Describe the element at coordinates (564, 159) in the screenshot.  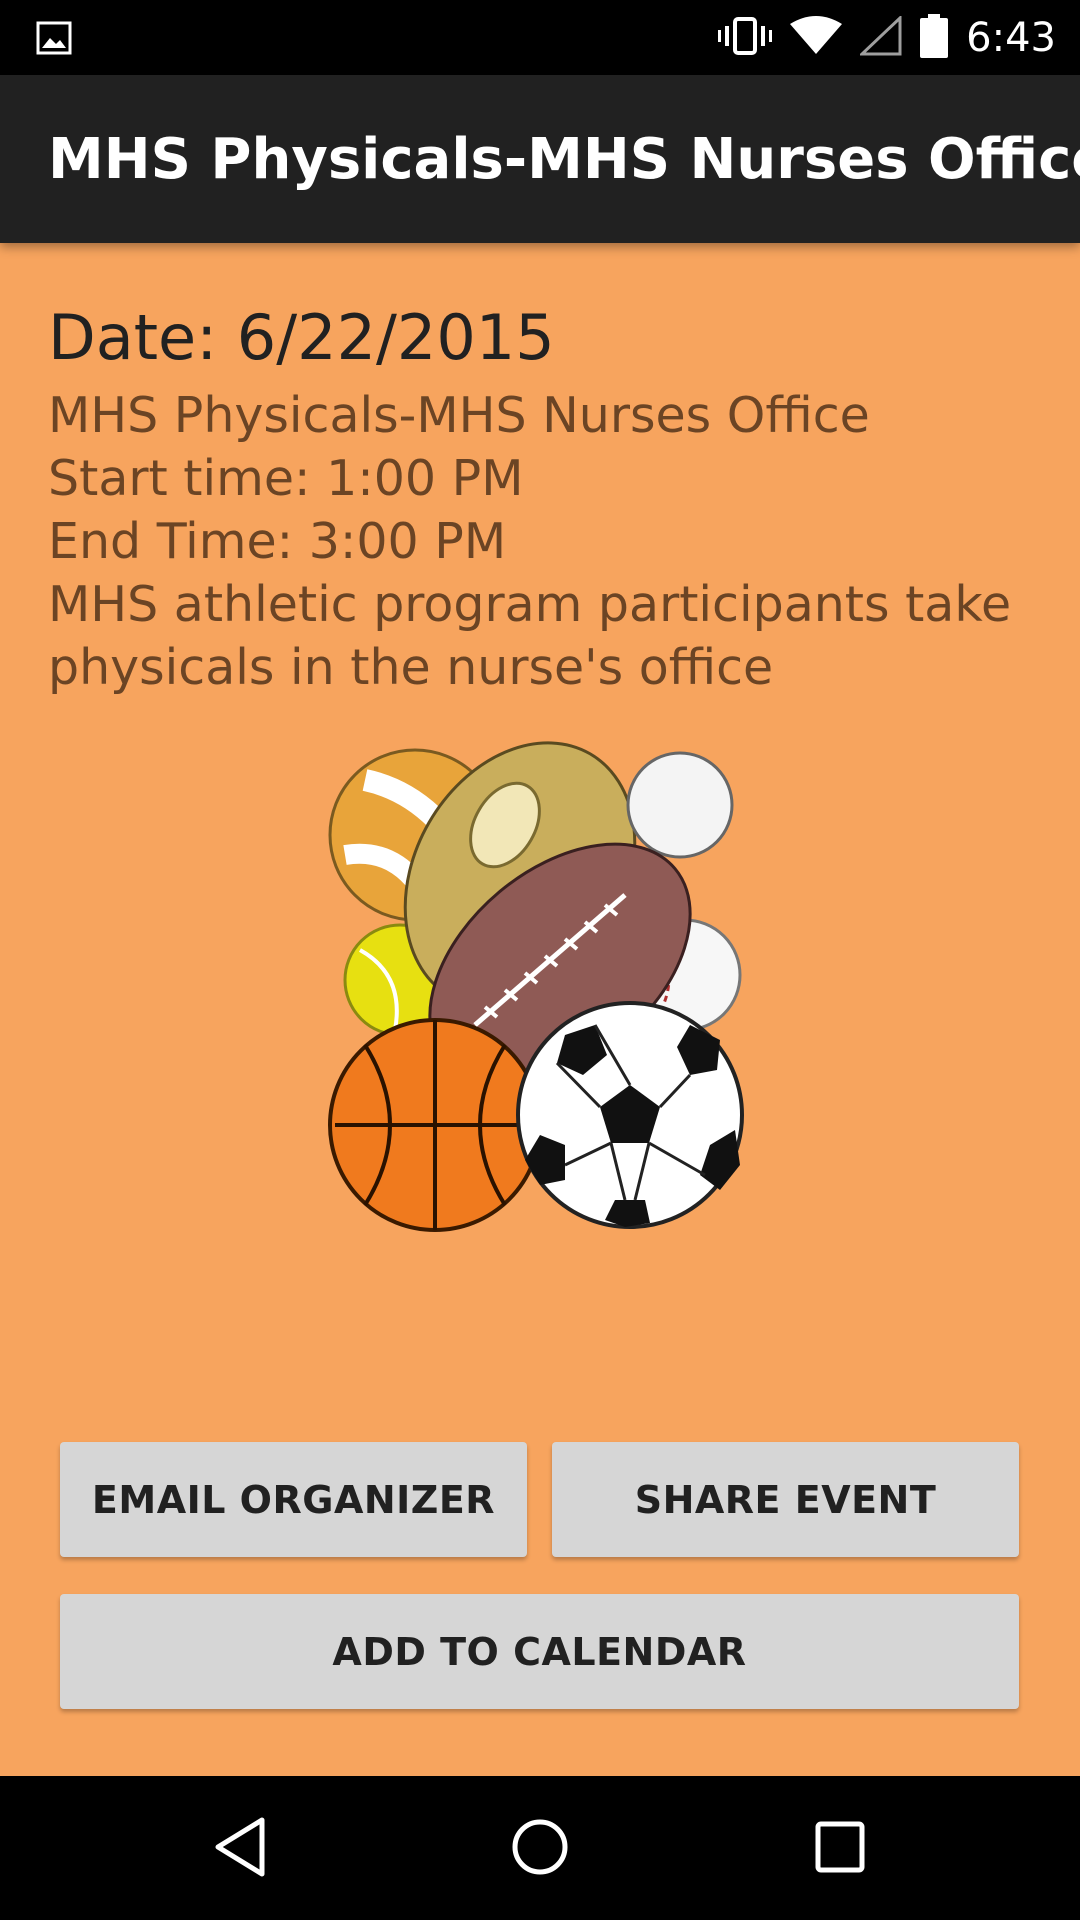
I see `page-title: MHS Physicals-MHS Nurses Office` at that location.